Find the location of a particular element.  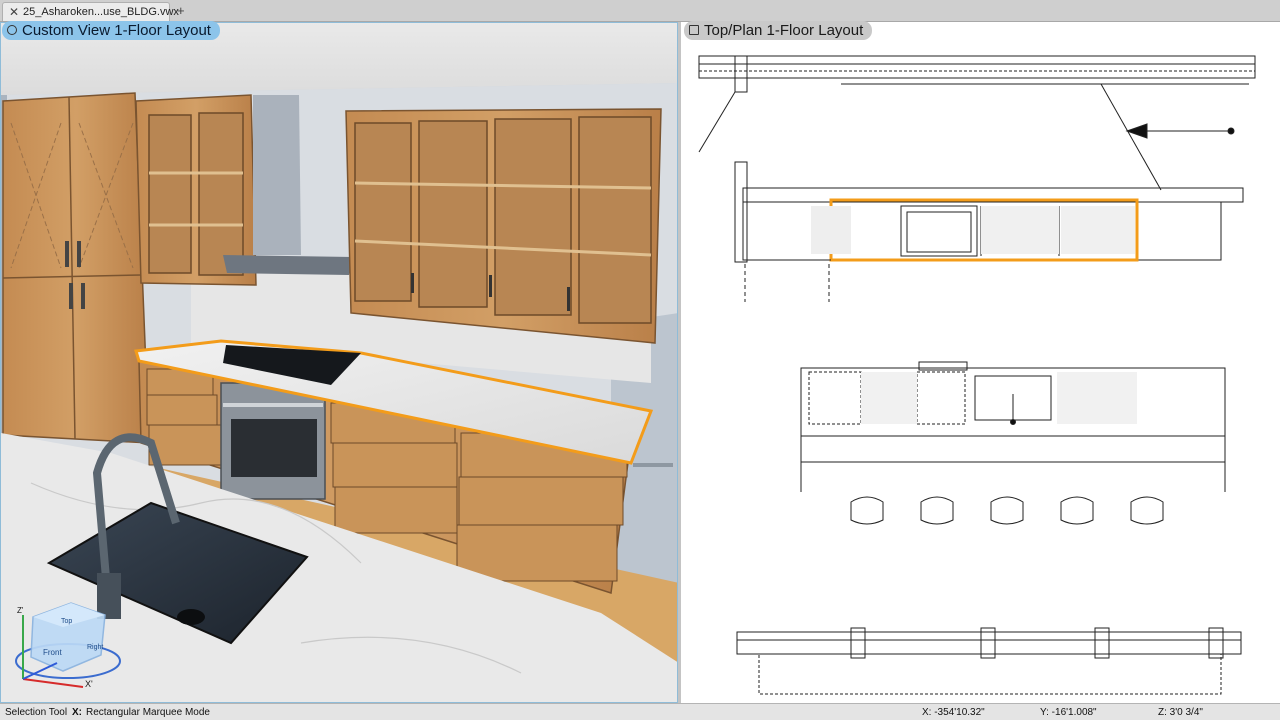

viewport-label-right-text: Top/Plan 1-Floor Layout is located at coordinates (784, 30).